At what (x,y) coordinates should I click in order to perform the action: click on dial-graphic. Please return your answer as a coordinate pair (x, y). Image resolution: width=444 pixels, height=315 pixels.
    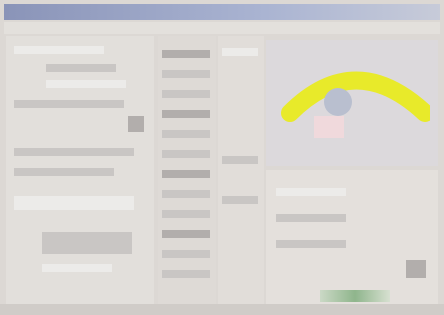
    Looking at the image, I should click on (338, 102).